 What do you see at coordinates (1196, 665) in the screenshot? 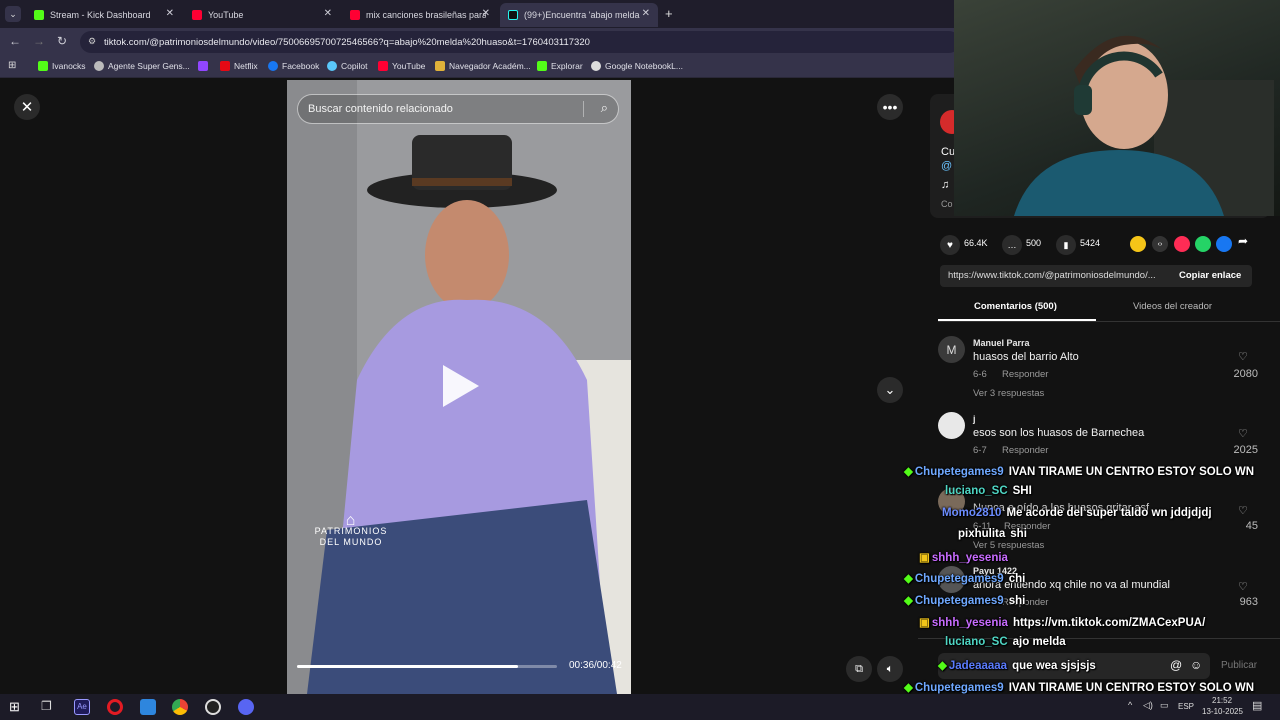
I see `emoji-icon: ☺` at bounding box center [1196, 665].